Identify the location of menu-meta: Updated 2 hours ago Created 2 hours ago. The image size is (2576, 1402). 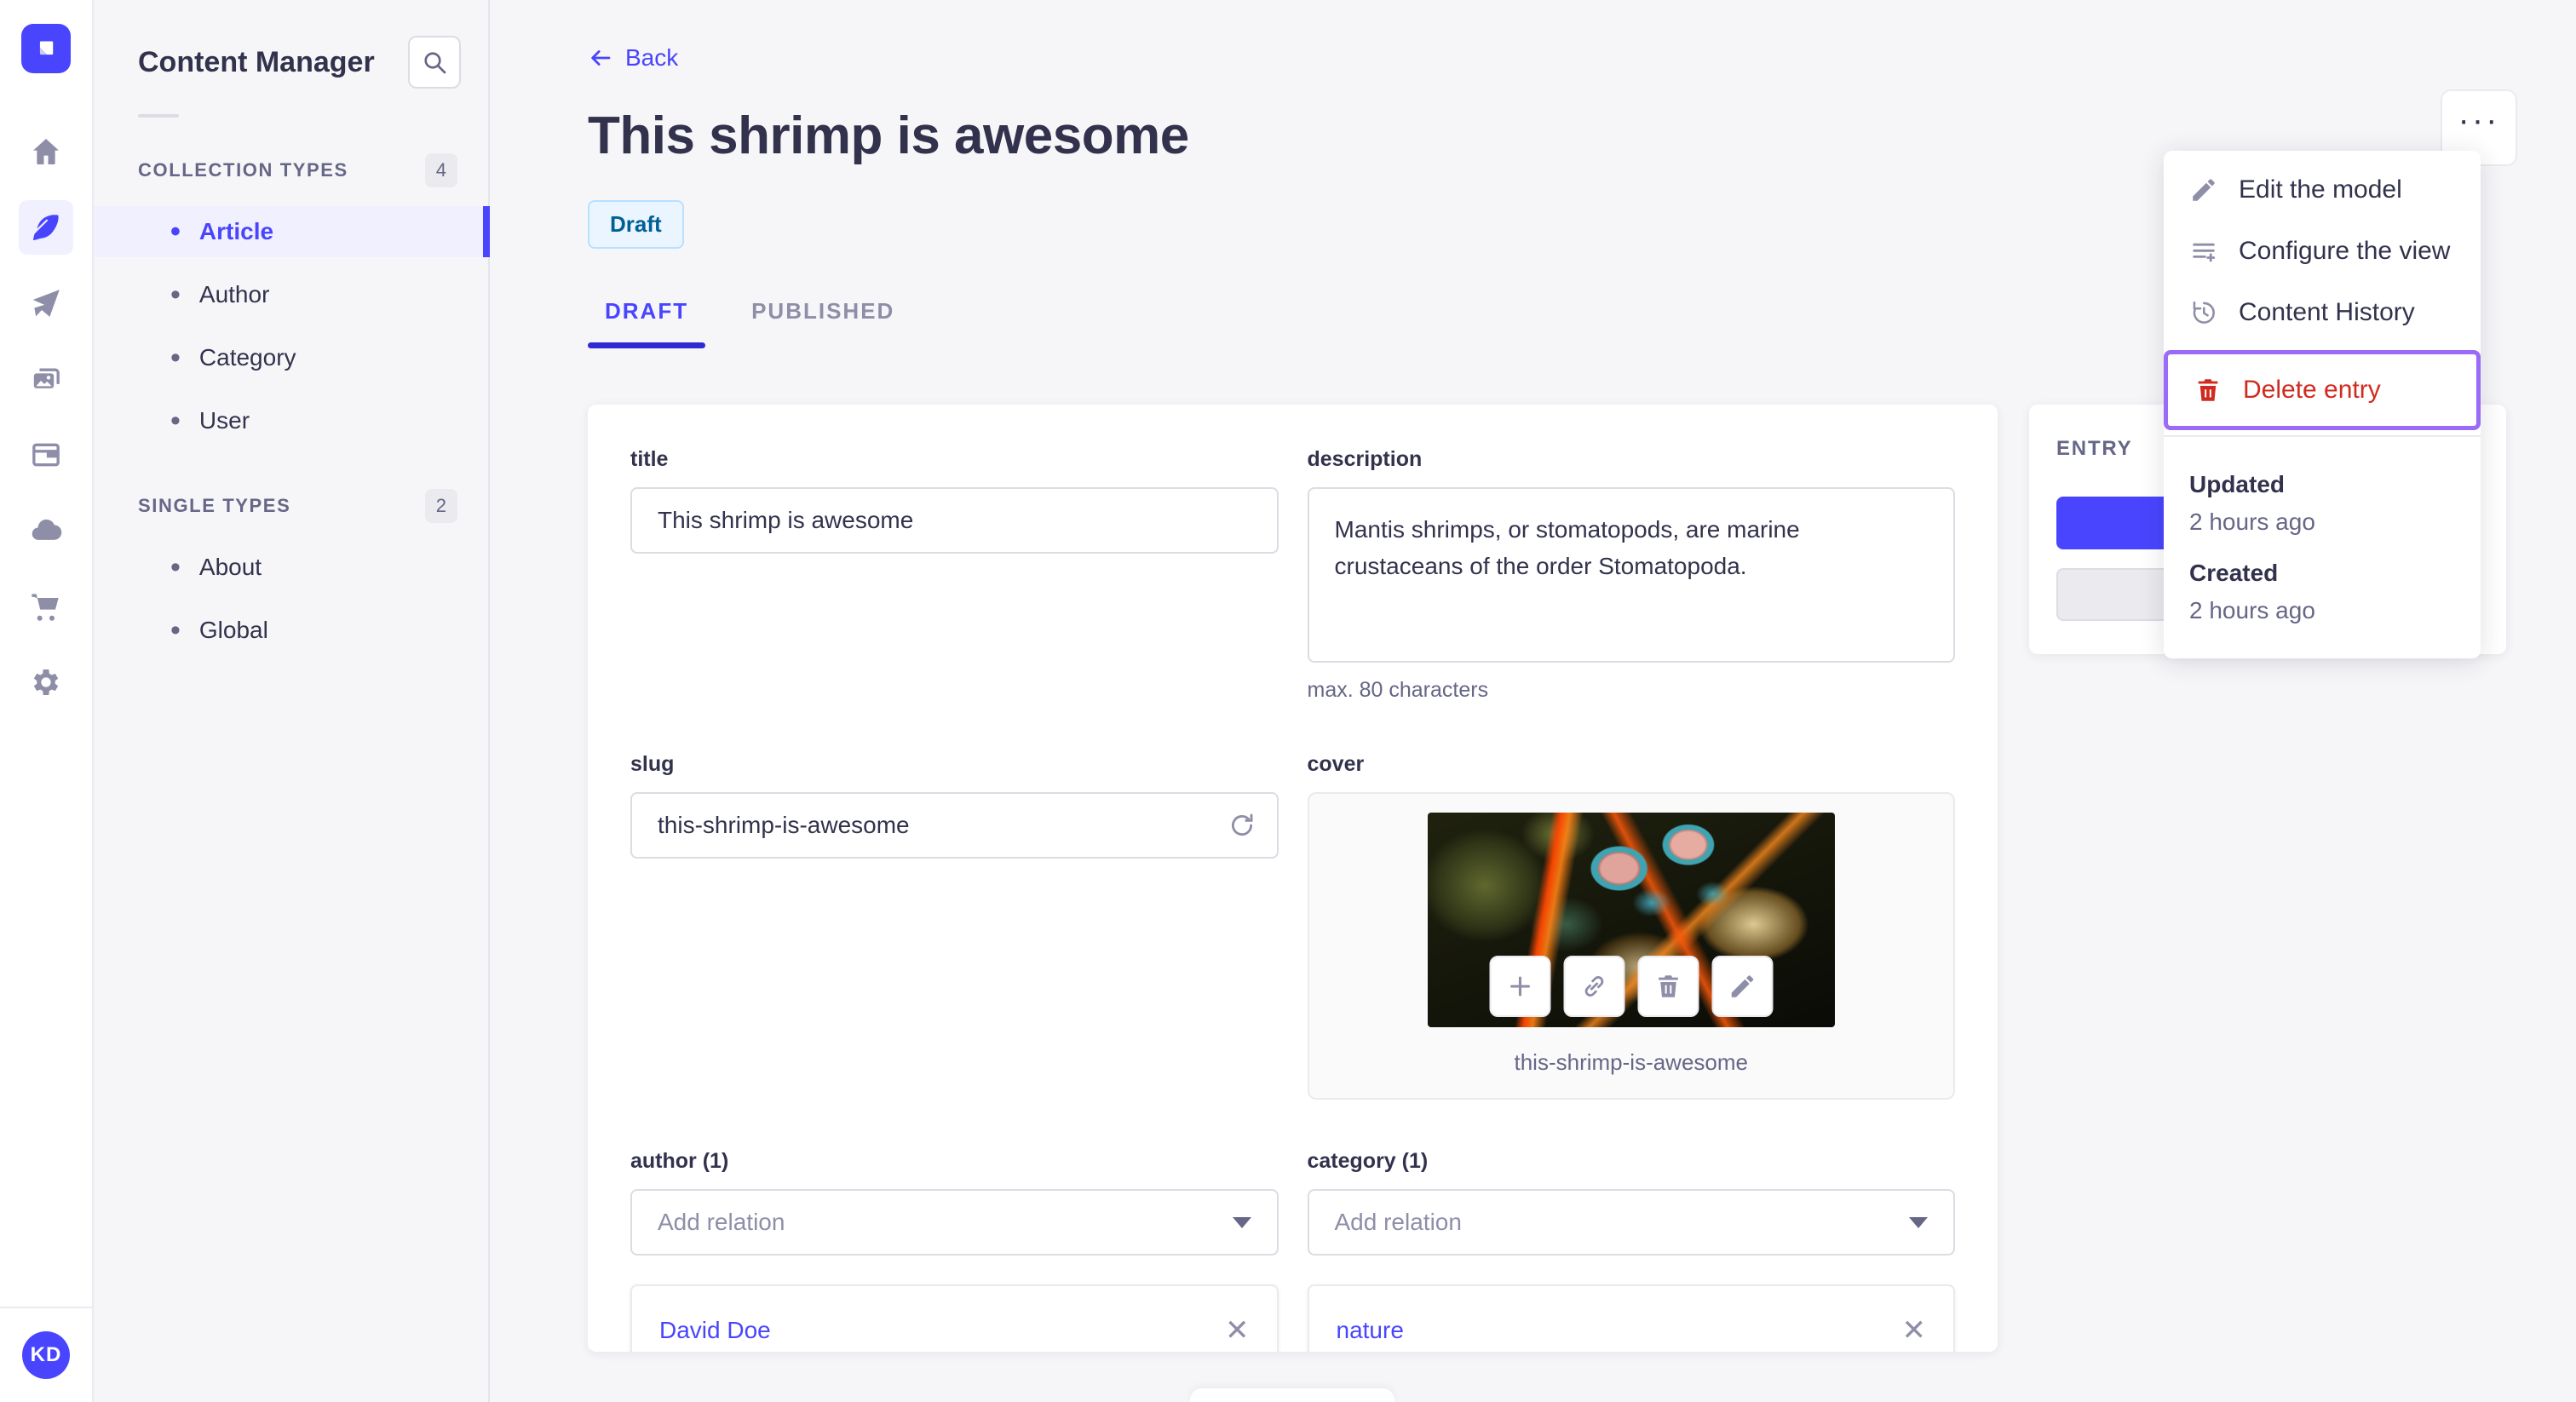
(2322, 547).